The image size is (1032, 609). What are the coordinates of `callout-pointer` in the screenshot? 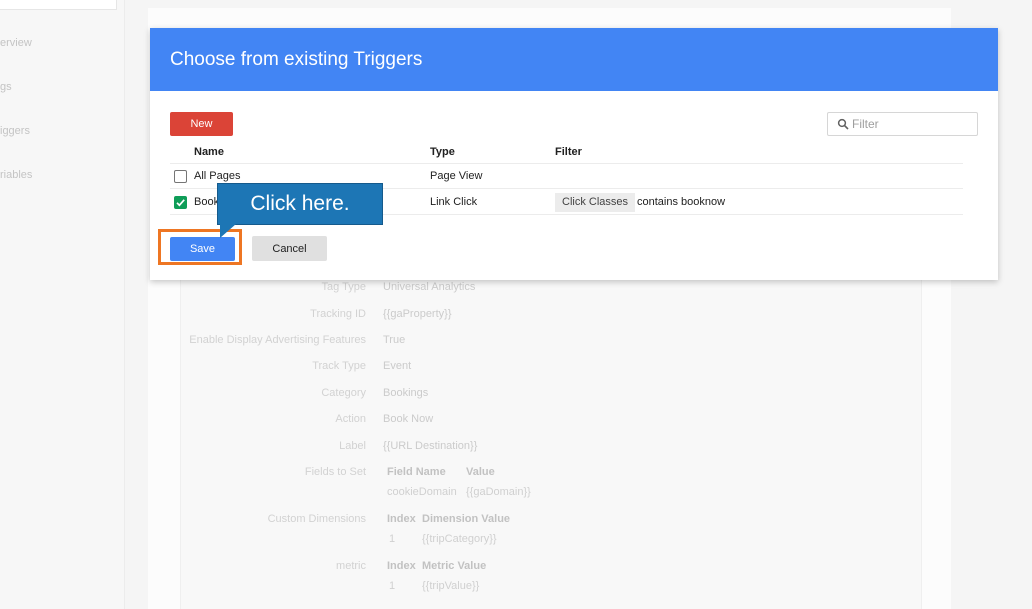 It's located at (228, 231).